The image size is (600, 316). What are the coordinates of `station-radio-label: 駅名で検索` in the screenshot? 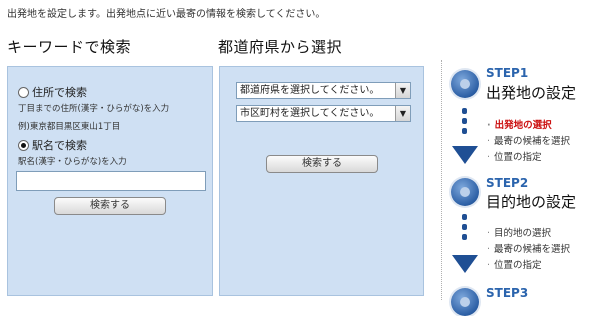 It's located at (59, 145).